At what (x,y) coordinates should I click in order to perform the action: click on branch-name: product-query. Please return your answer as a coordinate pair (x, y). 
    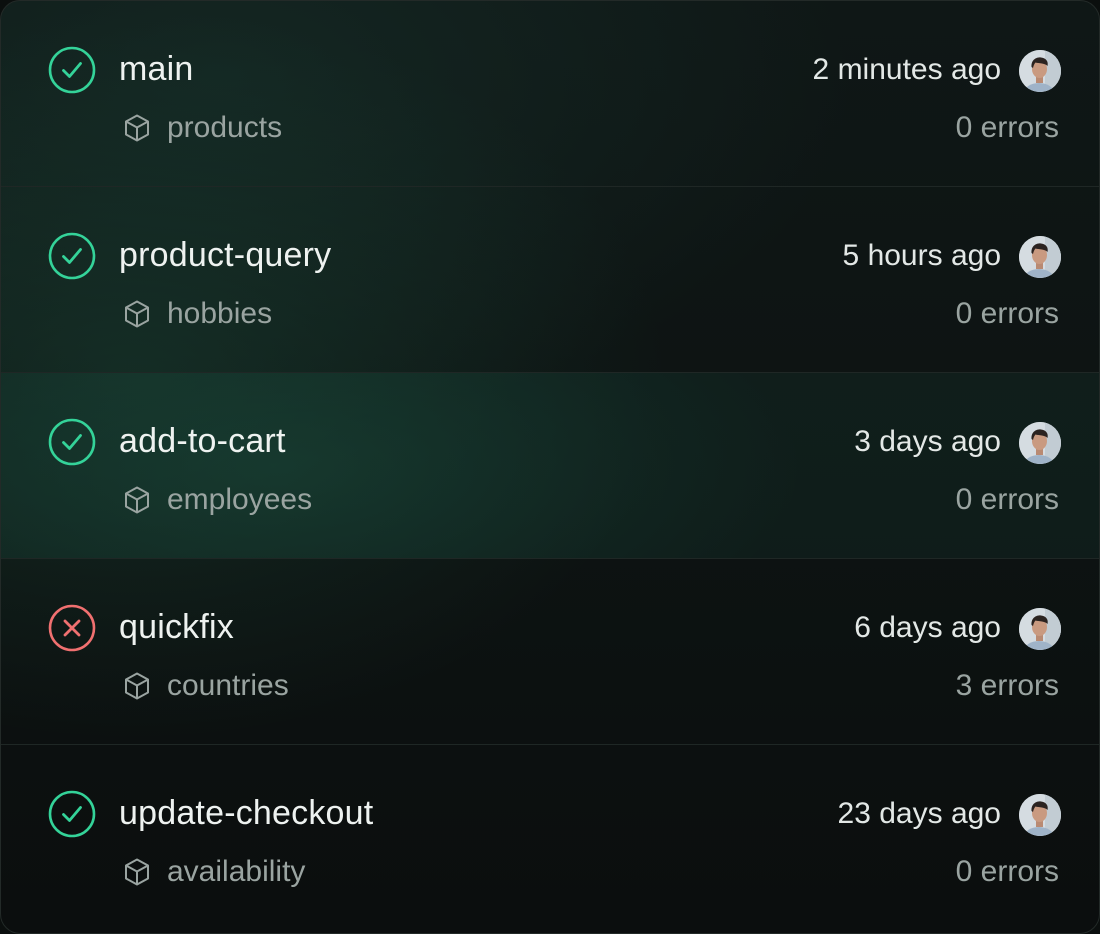
    Looking at the image, I should click on (225, 255).